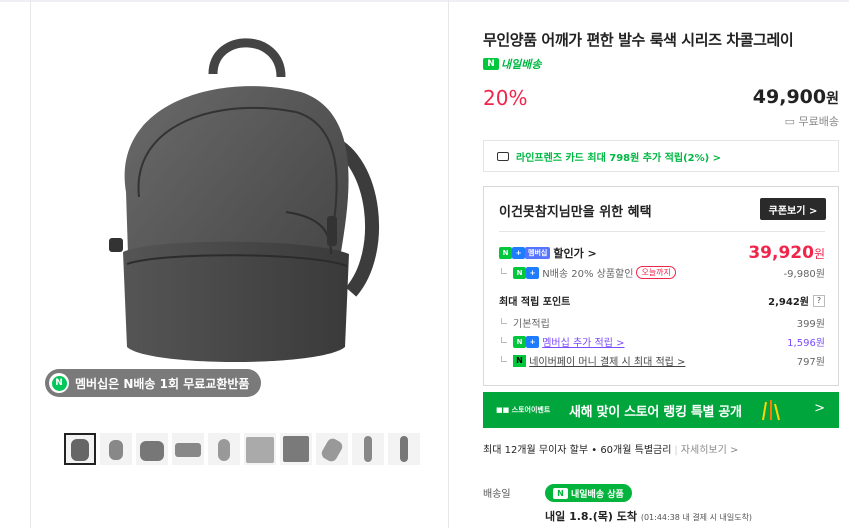 This screenshot has height=528, width=849. I want to click on tomorrow-delivery-product-badge: N 내일배송 상품, so click(588, 493).